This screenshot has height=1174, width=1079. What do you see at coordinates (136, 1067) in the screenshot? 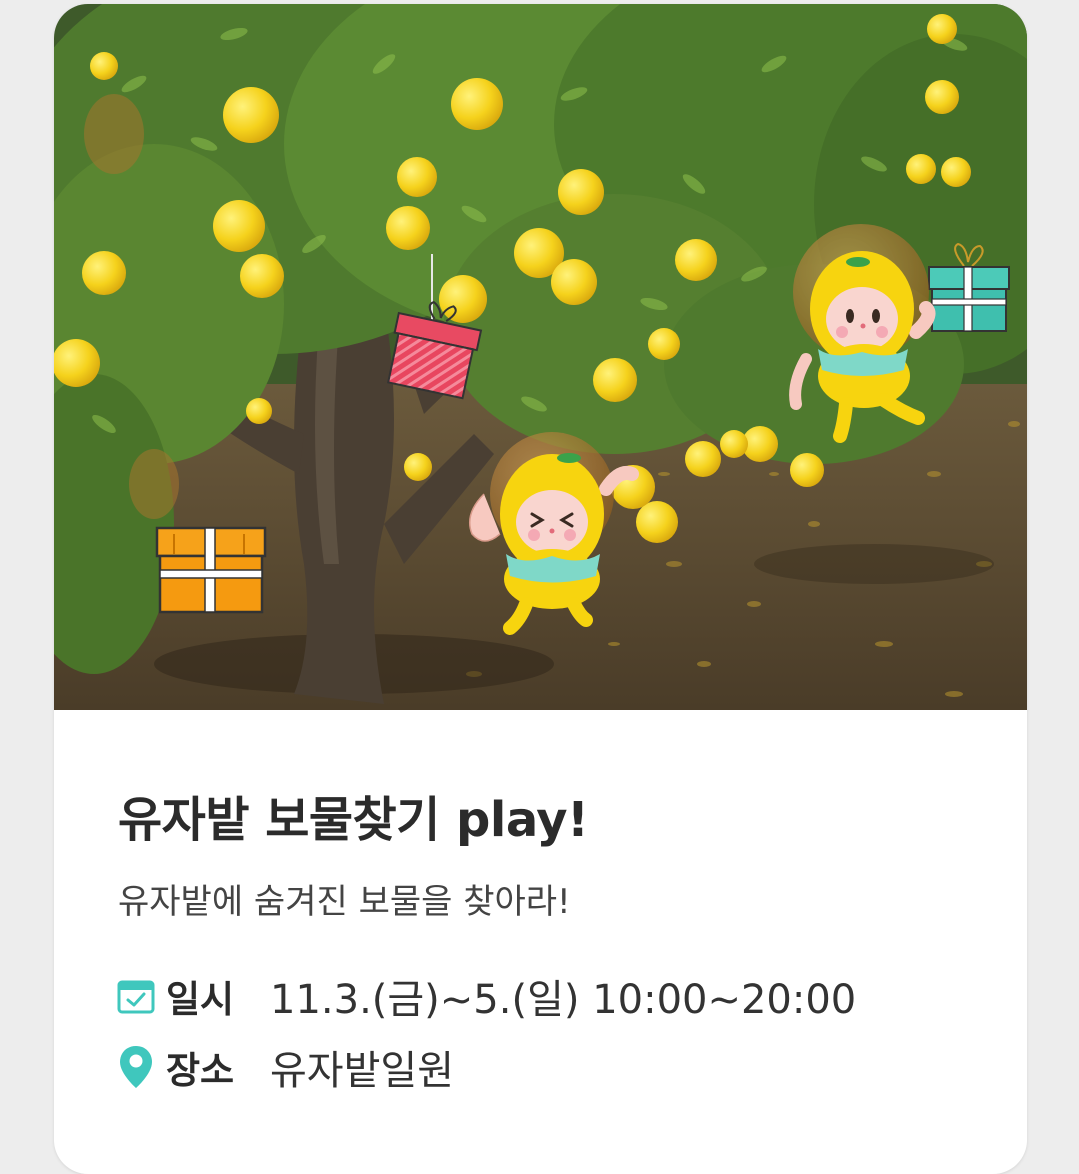
I see `map-pin-icon` at bounding box center [136, 1067].